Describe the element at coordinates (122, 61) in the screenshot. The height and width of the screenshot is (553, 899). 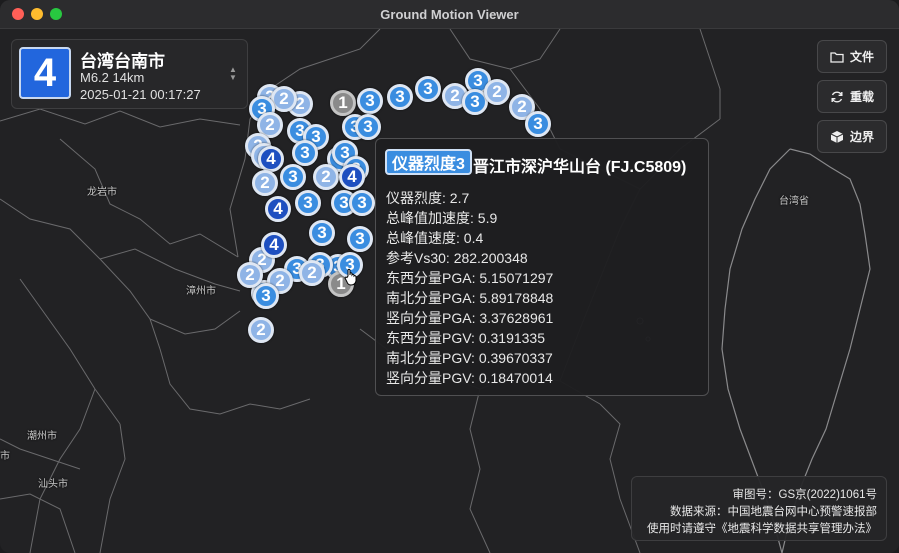
I see `epicenter-location: 台湾台南市` at that location.